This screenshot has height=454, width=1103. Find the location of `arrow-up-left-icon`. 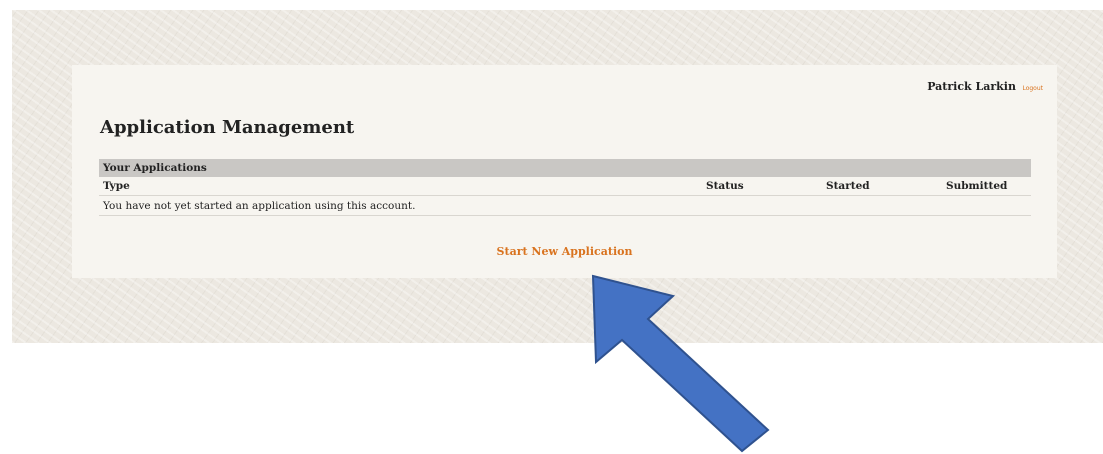

arrow-up-left-icon is located at coordinates (680, 363).